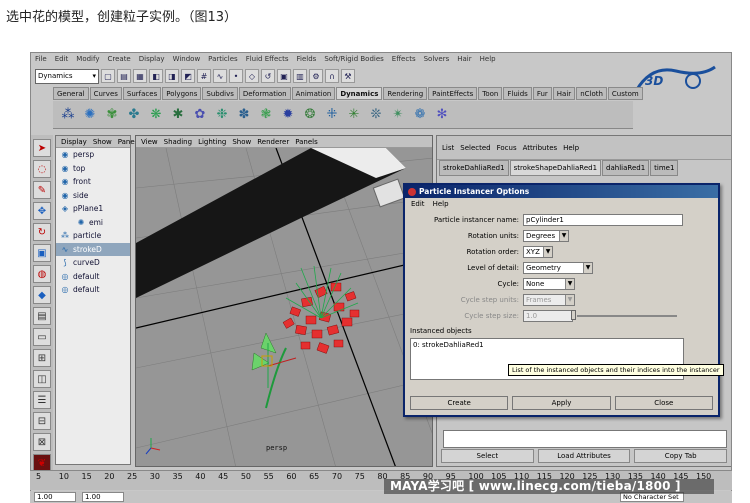 The width and height of the screenshot is (750, 503). I want to click on menu-hair: Hair, so click(464, 59).